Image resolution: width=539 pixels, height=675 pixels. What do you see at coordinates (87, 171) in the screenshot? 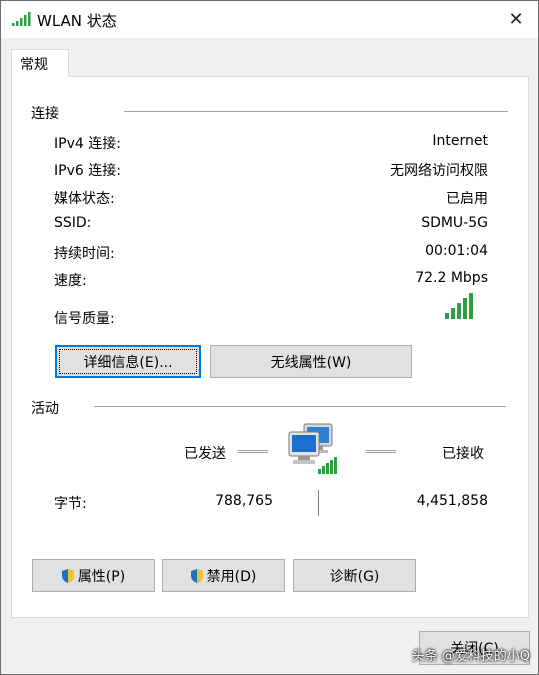
I see `ipv6-label: IPv6 连接:` at bounding box center [87, 171].